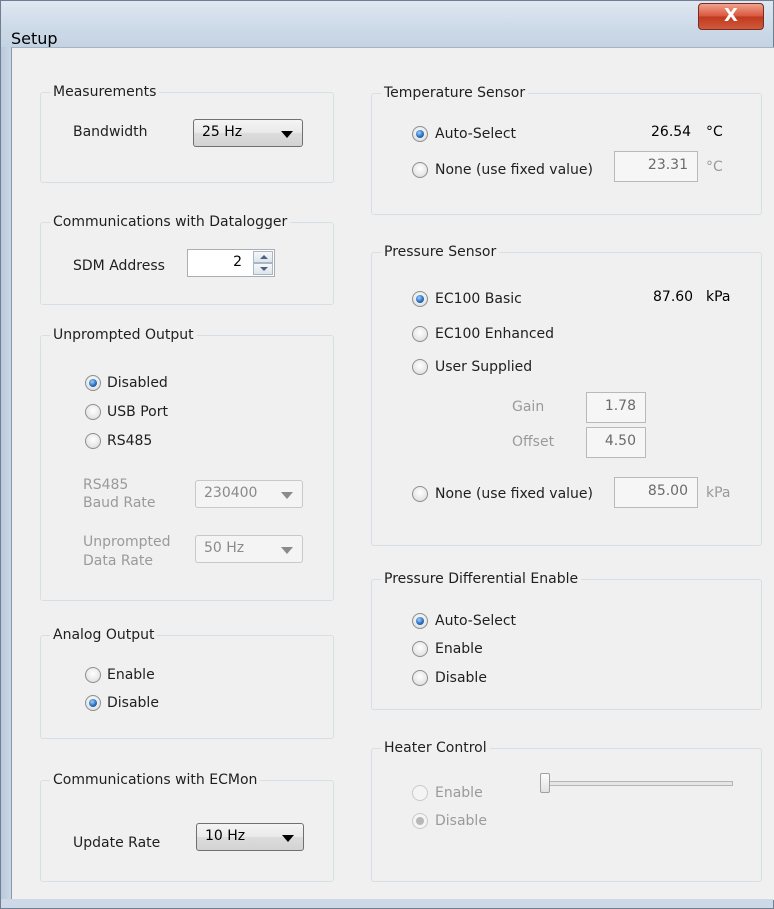 Image resolution: width=774 pixels, height=909 pixels. What do you see at coordinates (170, 222) in the screenshot?
I see `comm-datalogger-legend: Communications with Datalogger` at bounding box center [170, 222].